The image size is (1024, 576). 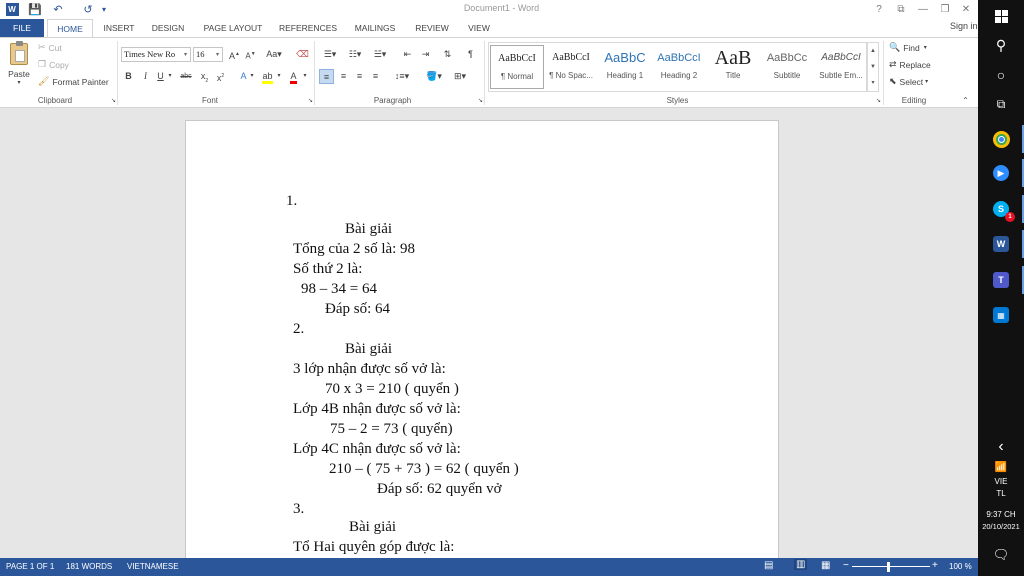 What do you see at coordinates (208, 54) in the screenshot?
I see `font-size-combo: 16 ▾` at bounding box center [208, 54].